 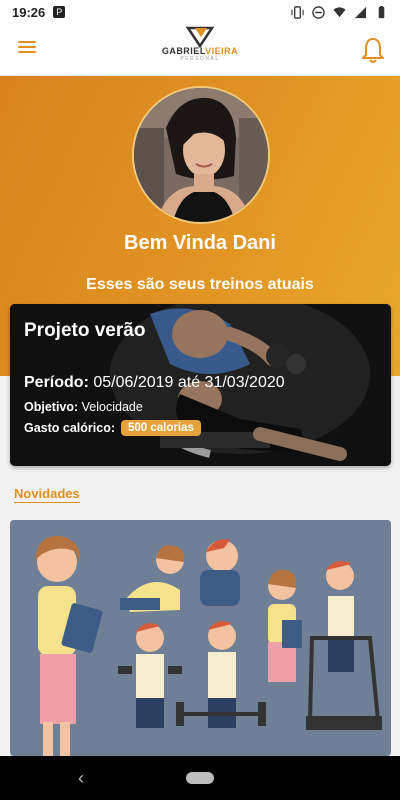 I want to click on avatar-image, so click(x=201, y=155).